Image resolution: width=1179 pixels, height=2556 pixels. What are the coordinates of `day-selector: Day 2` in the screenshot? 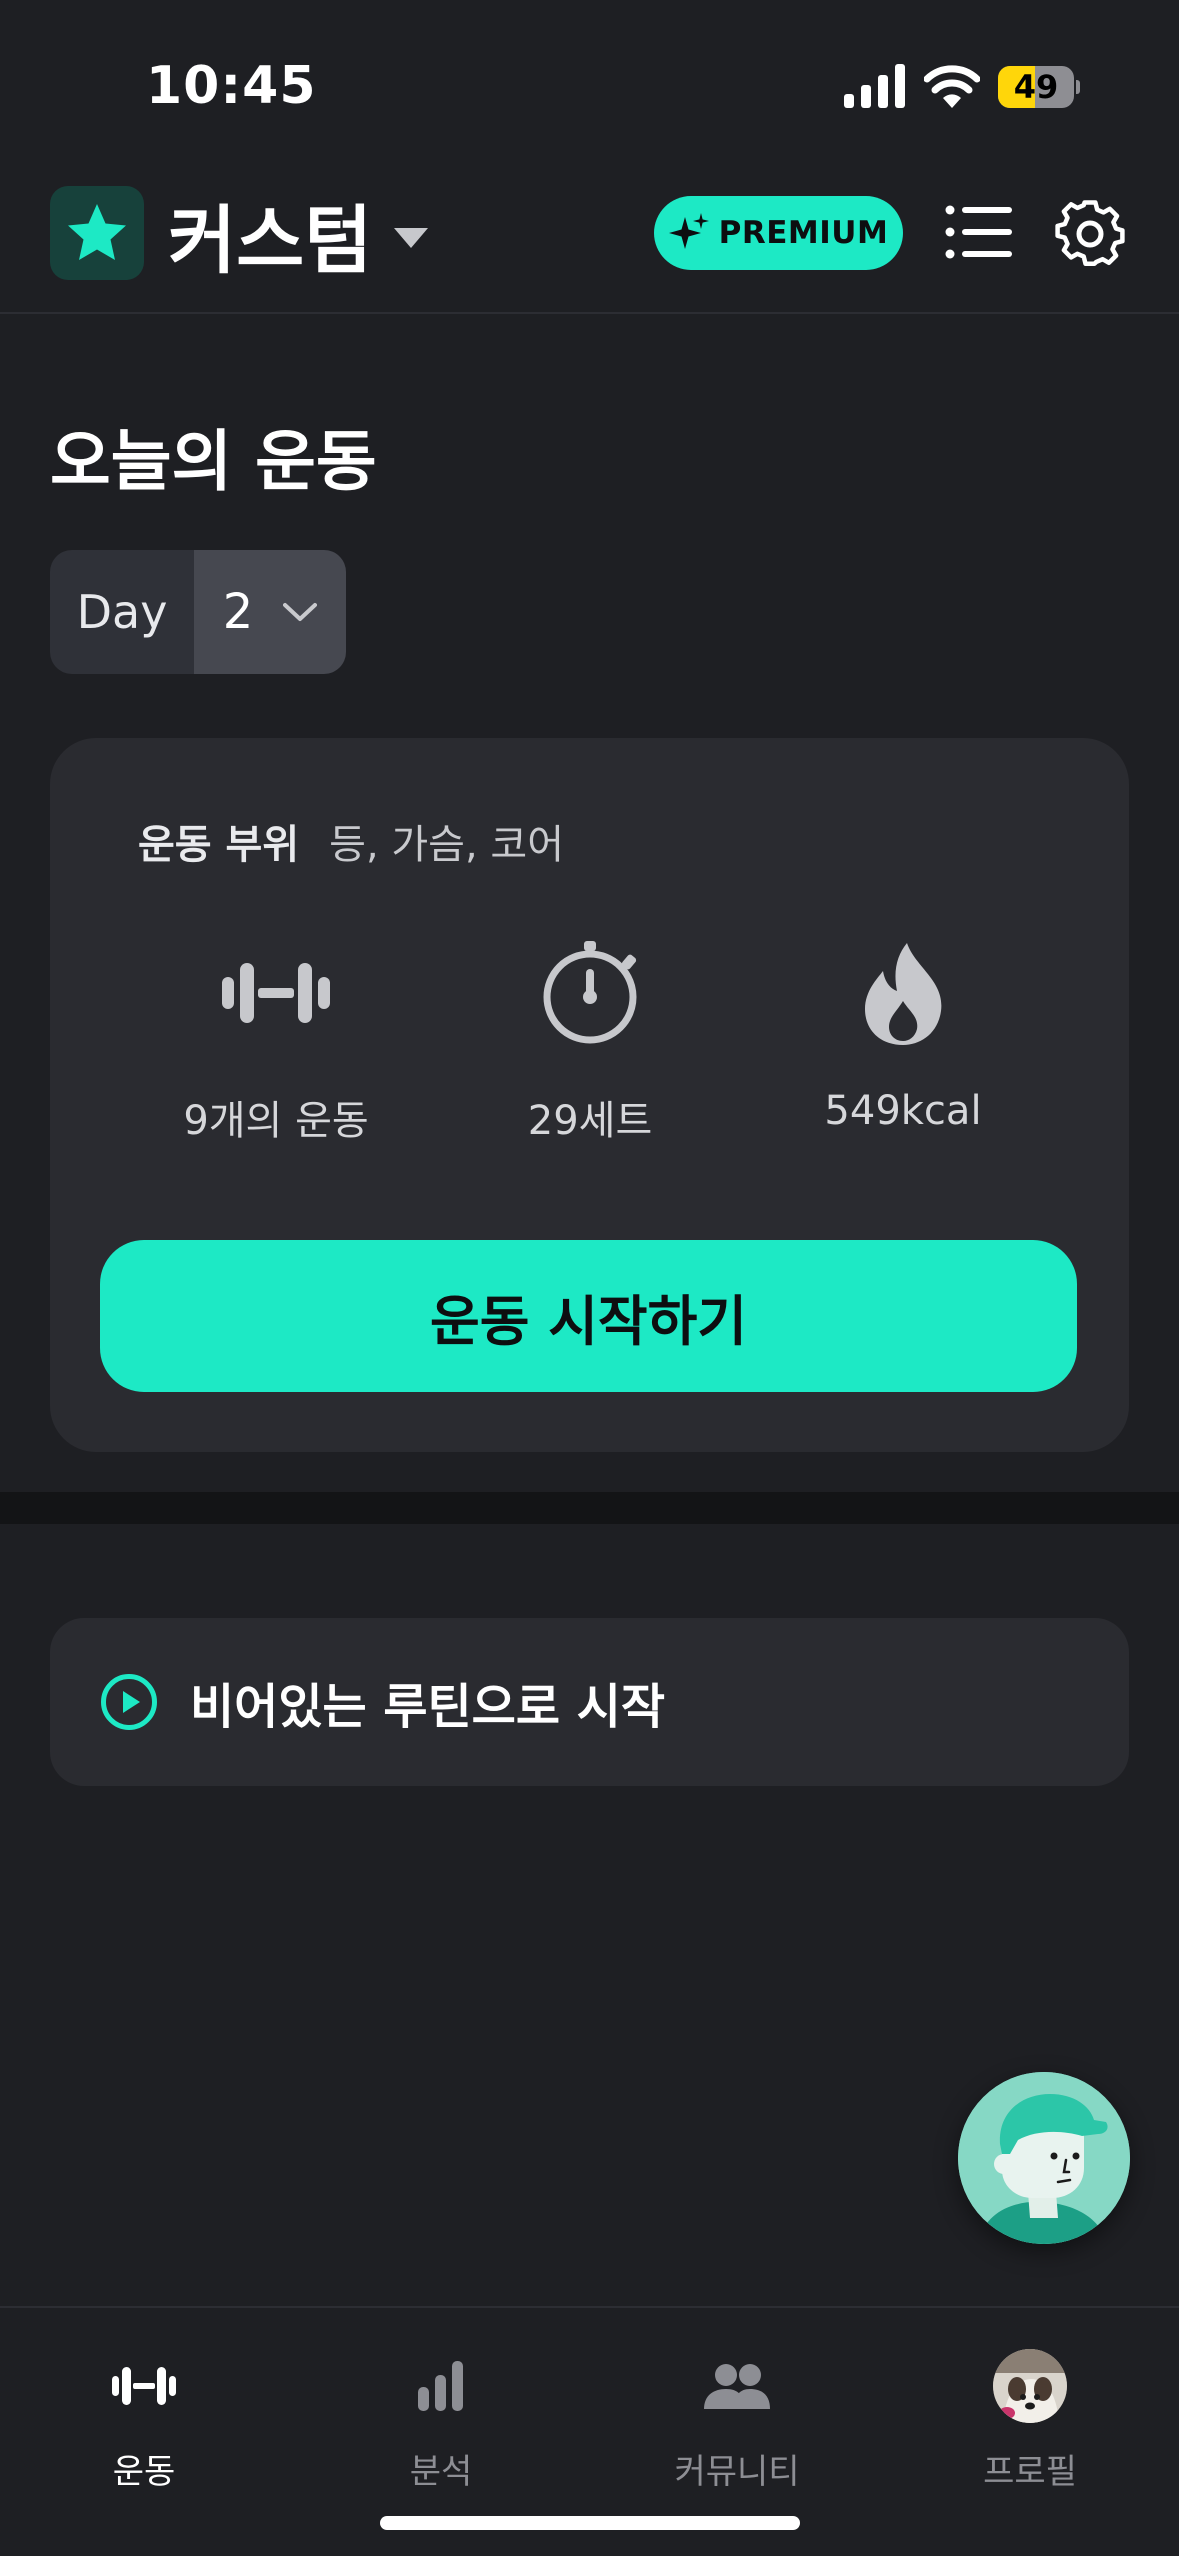 It's located at (198, 612).